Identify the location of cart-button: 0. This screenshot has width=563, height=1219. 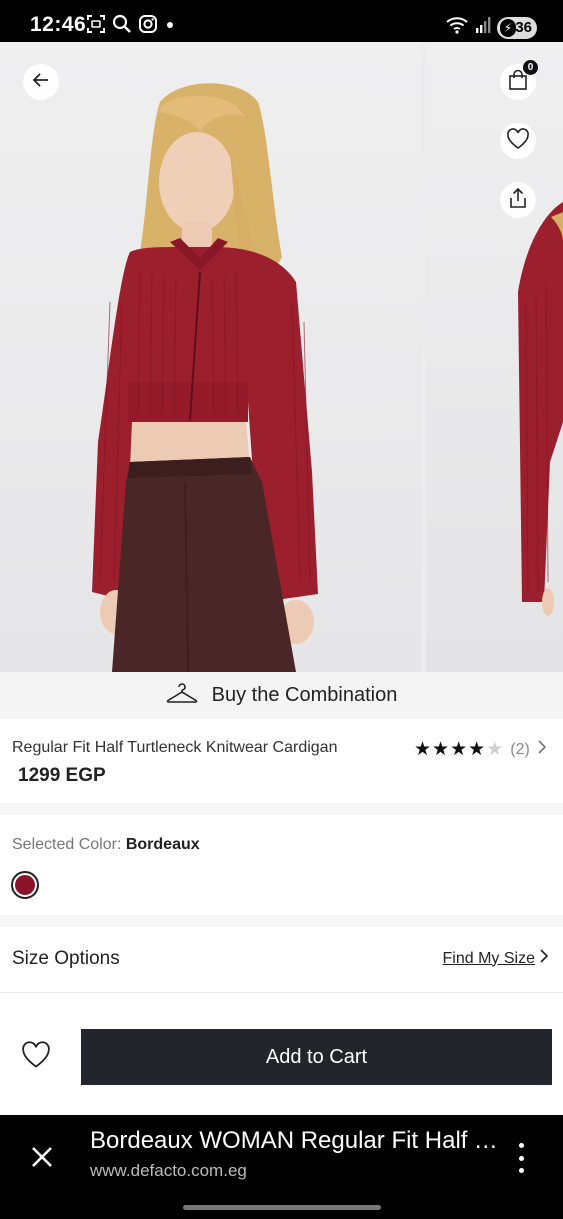
(519, 80).